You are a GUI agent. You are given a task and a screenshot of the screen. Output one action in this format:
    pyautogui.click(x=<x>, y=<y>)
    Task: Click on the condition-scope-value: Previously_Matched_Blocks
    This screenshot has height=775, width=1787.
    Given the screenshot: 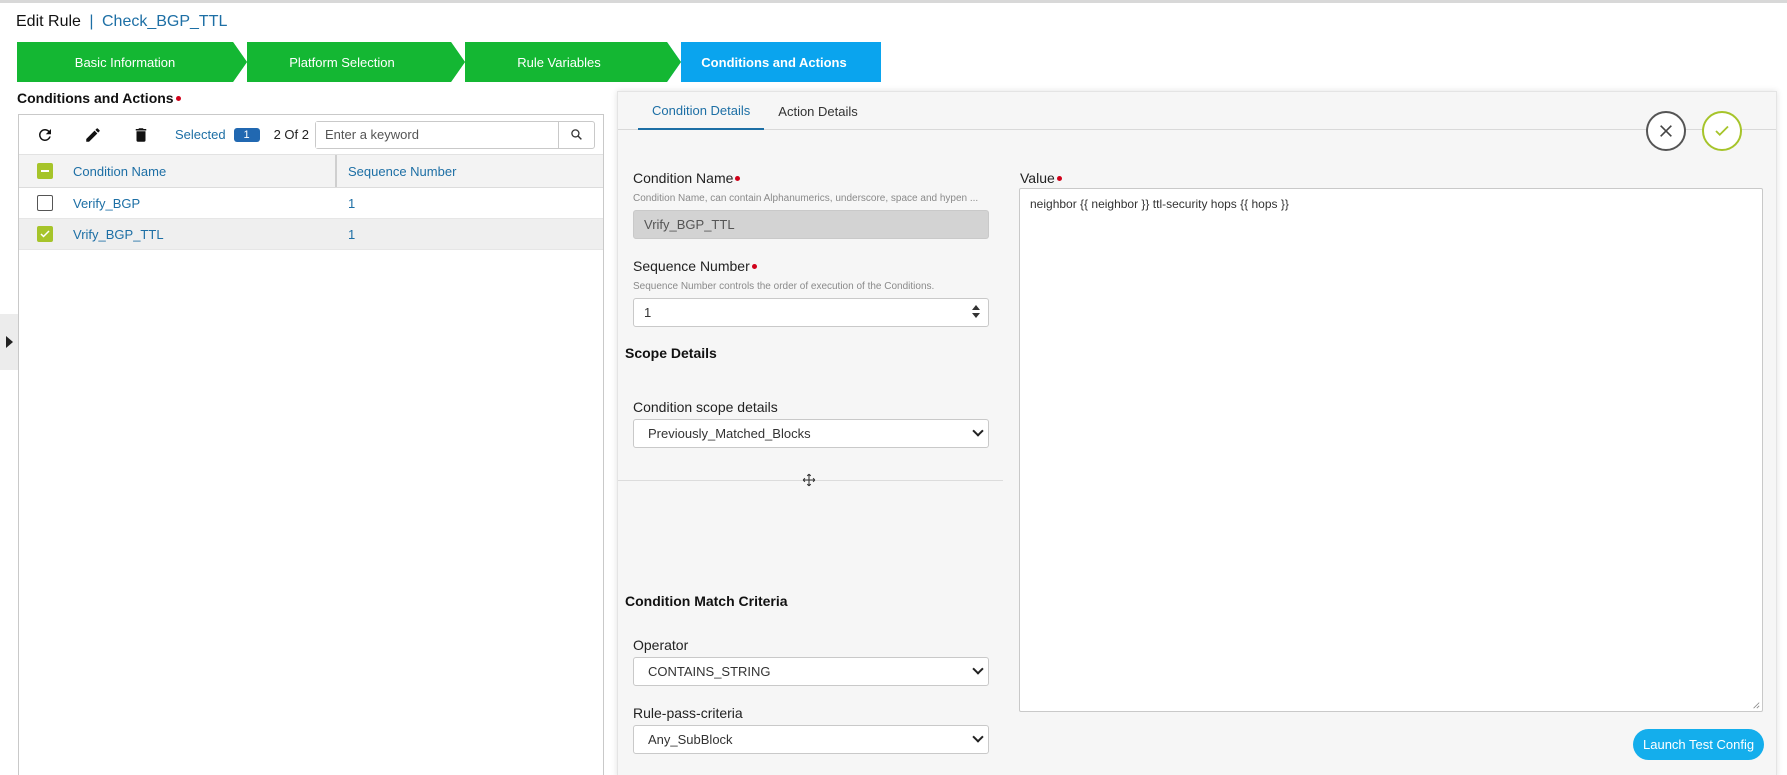 What is the action you would take?
    pyautogui.click(x=729, y=433)
    